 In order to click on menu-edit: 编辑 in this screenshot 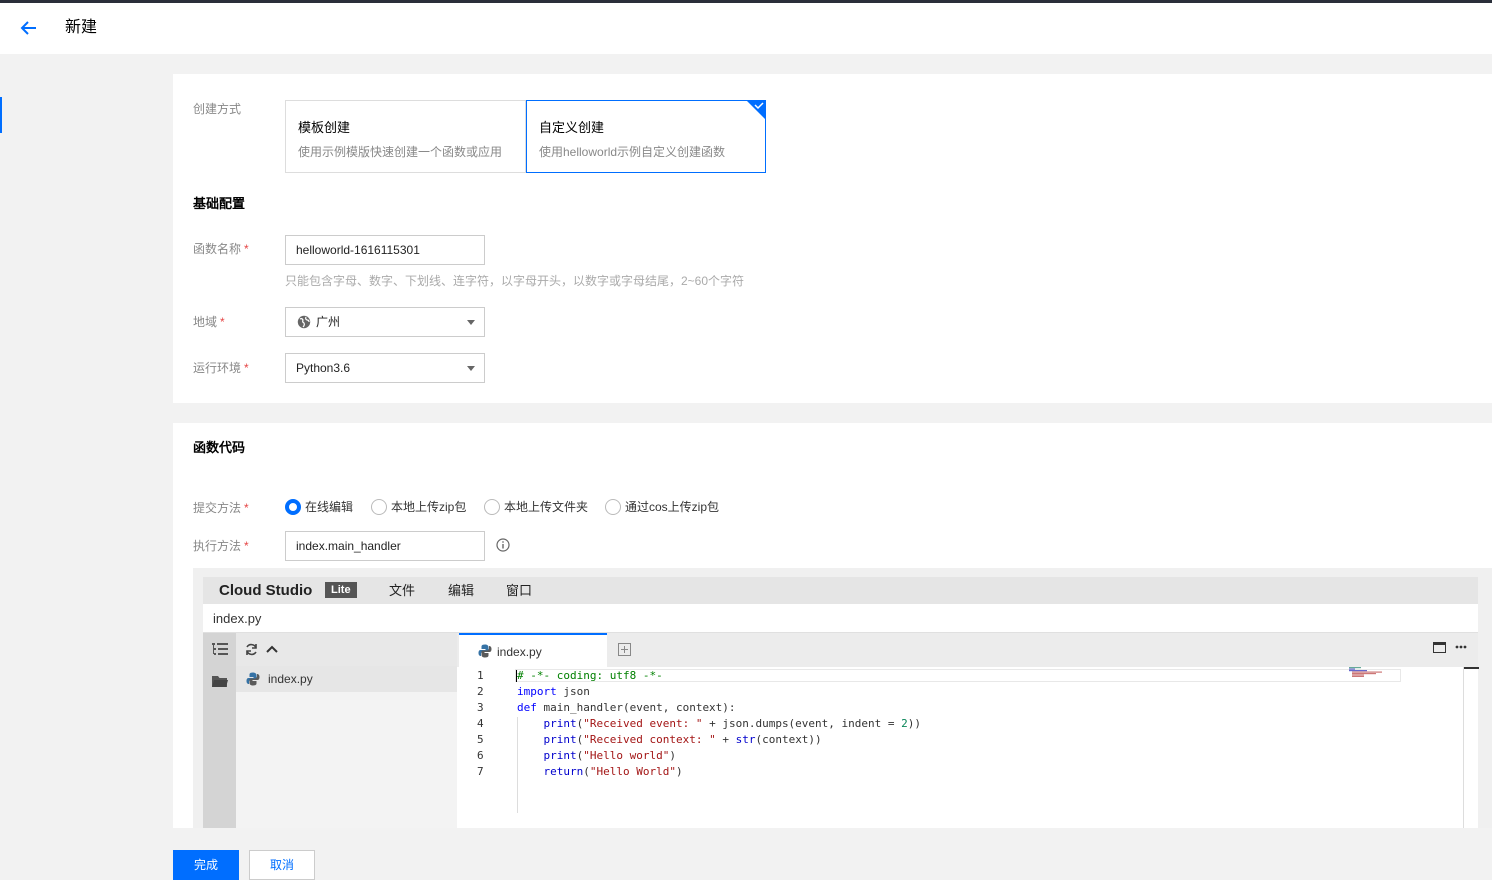, I will do `click(461, 591)`.